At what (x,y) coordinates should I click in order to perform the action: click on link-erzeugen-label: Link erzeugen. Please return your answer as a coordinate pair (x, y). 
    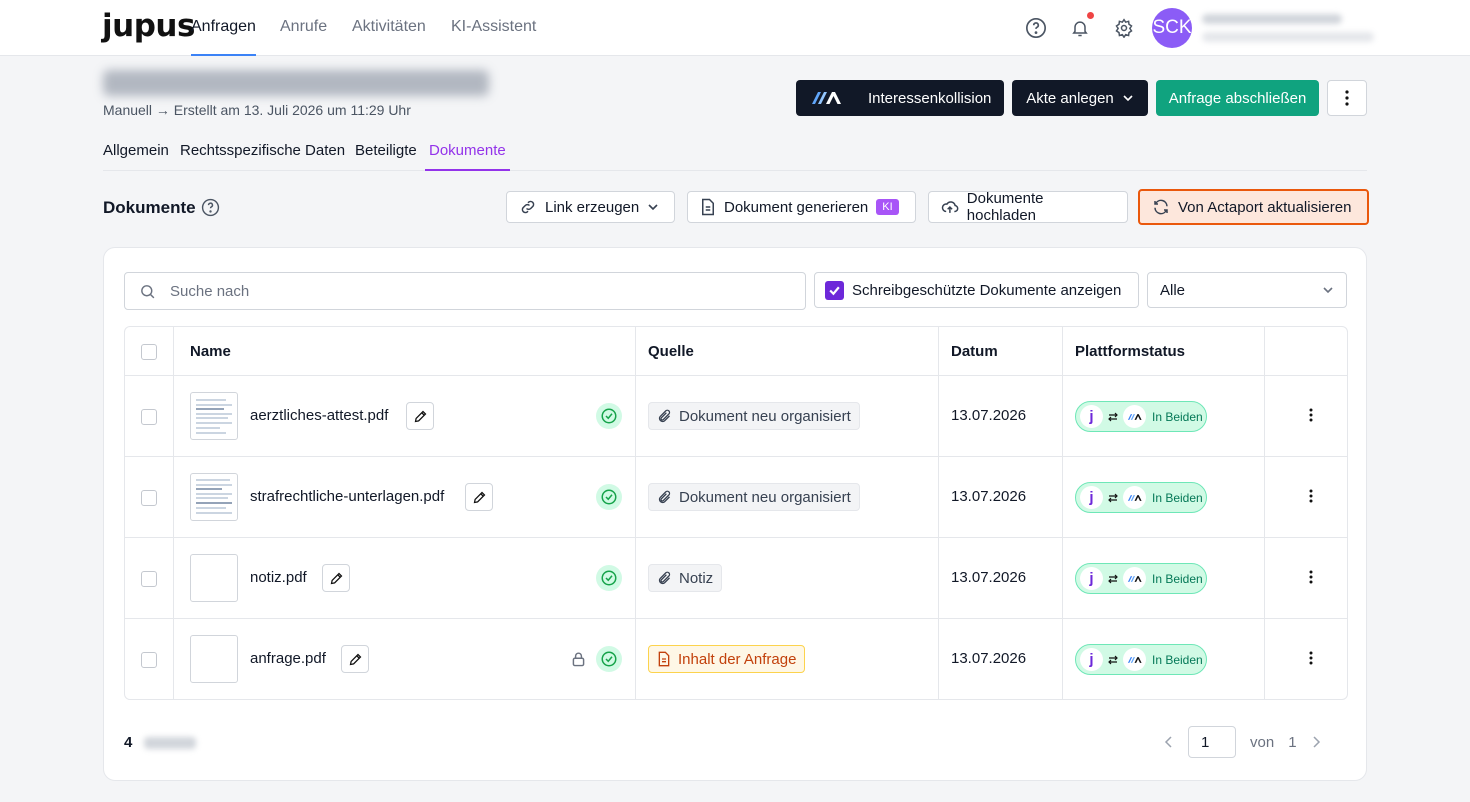
    Looking at the image, I should click on (592, 207).